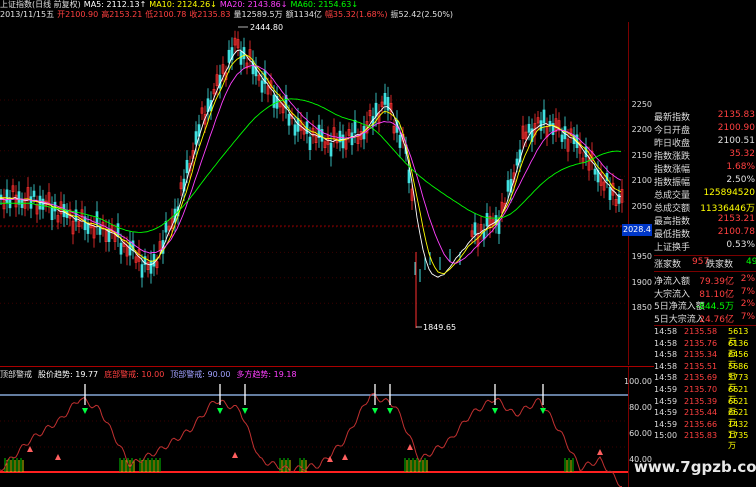 This screenshot has width=756, height=487. What do you see at coordinates (641, 193) in the screenshot?
I see `price-axis: 225022002150210020502000195019001850` at bounding box center [641, 193].